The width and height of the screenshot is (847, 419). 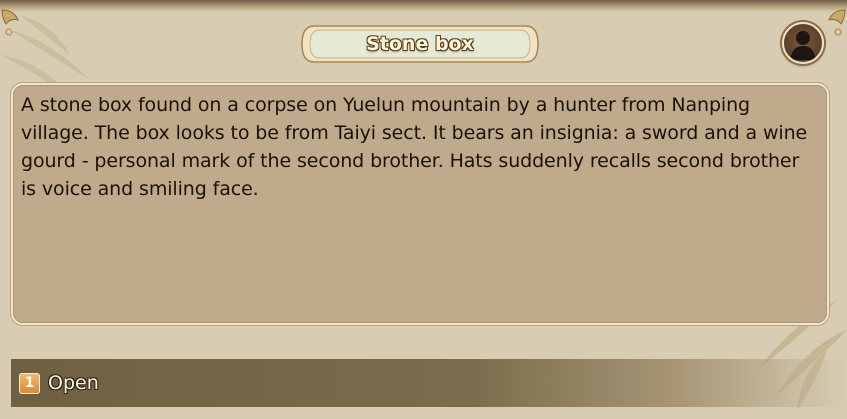 I want to click on choice-number-badge: 1, so click(x=29, y=383).